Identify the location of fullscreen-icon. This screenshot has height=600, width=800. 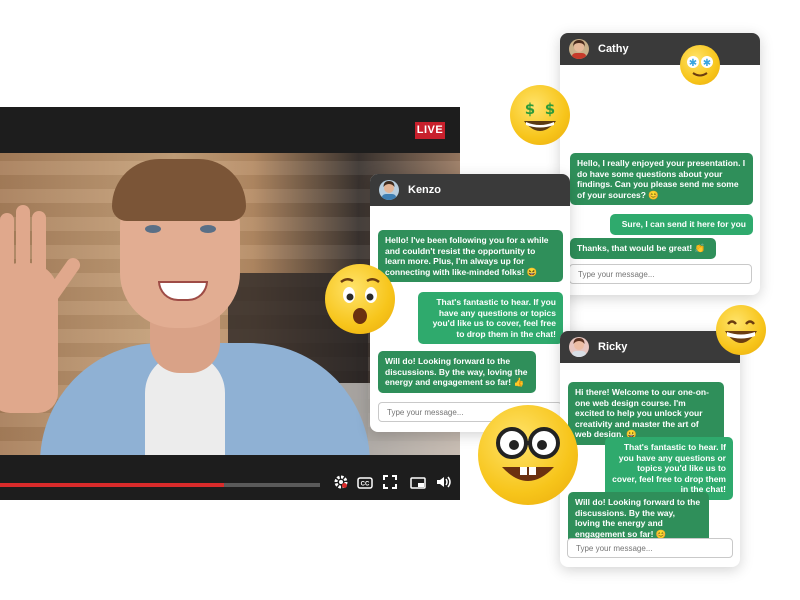
(390, 484).